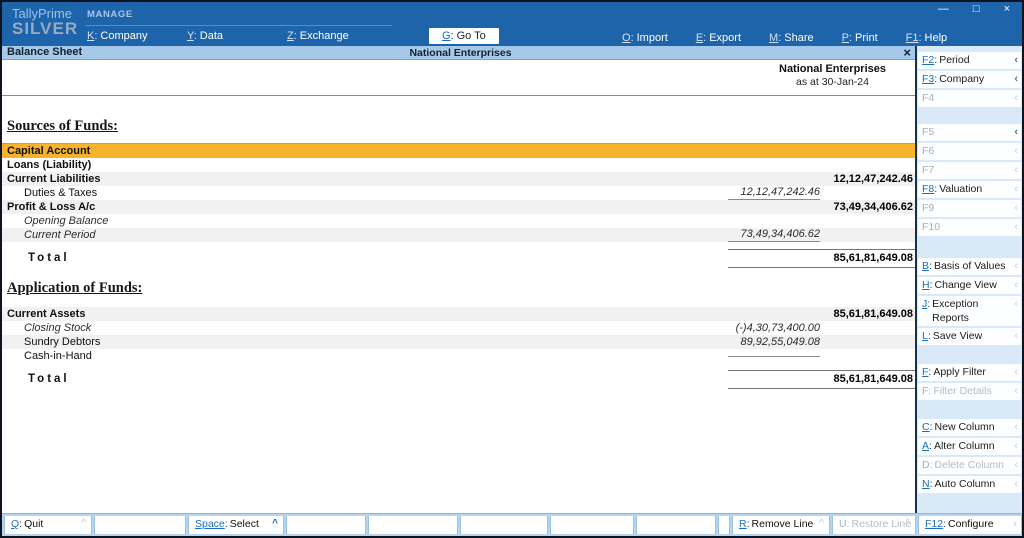 The width and height of the screenshot is (1024, 538). Describe the element at coordinates (244, 524) in the screenshot. I see `statusbar-label: Select` at that location.